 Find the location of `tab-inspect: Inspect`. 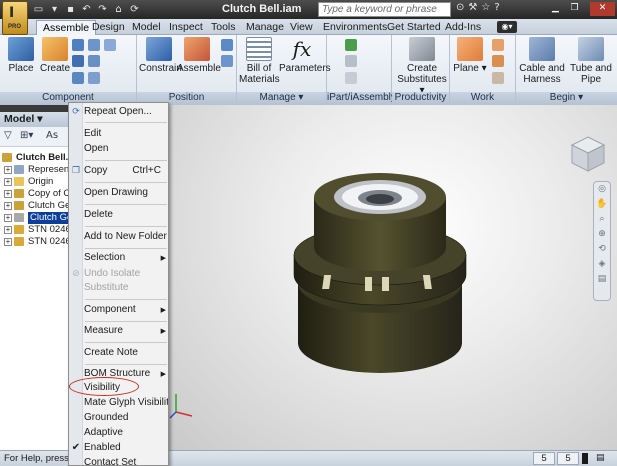

tab-inspect: Inspect is located at coordinates (186, 27).